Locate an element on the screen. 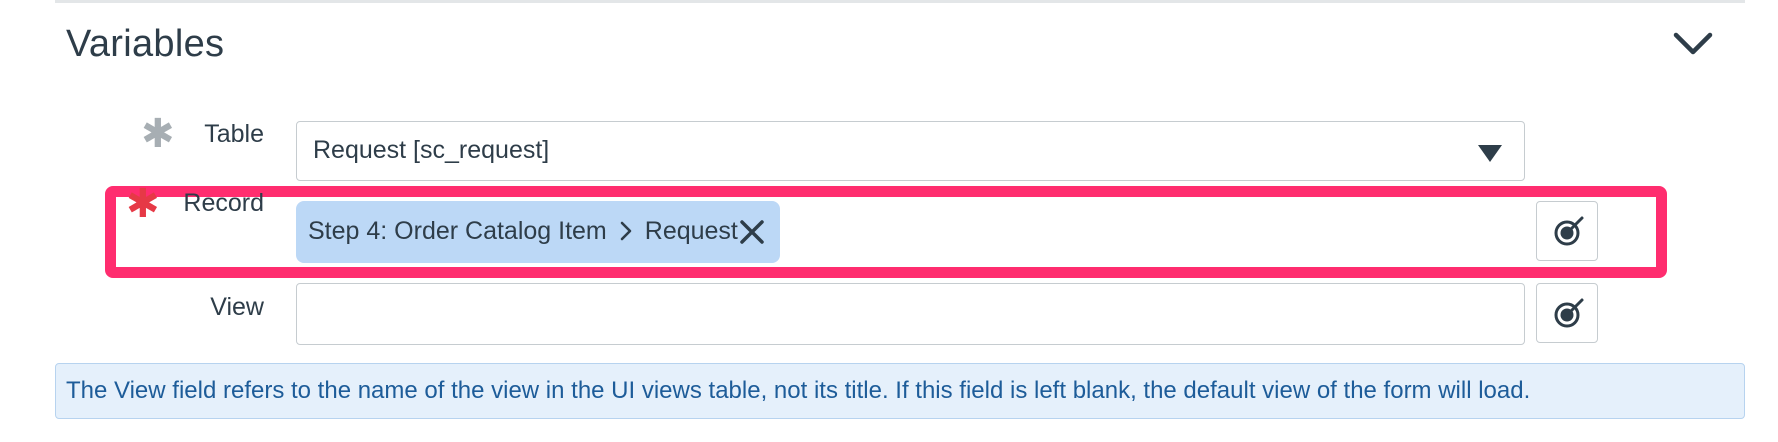 The image size is (1778, 442). record-data-pill: Step 4: Order Catalog Item Request is located at coordinates (538, 232).